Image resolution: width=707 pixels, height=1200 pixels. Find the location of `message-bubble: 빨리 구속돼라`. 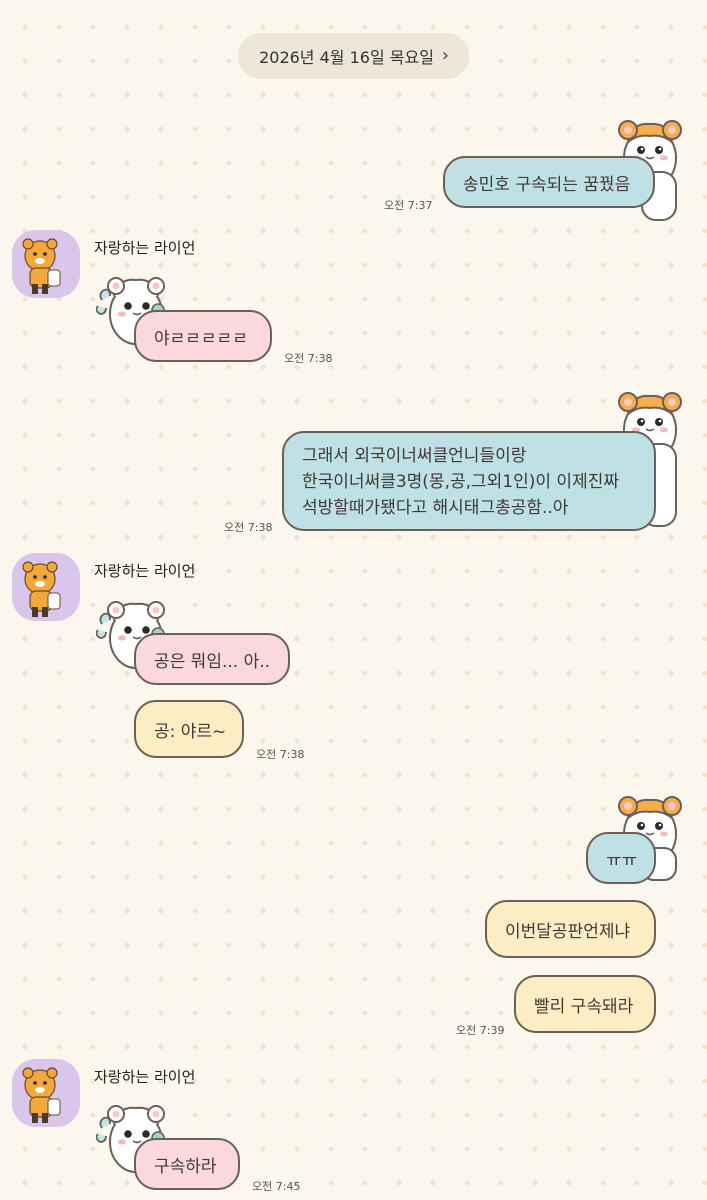

message-bubble: 빨리 구속돼라 is located at coordinates (585, 1004).